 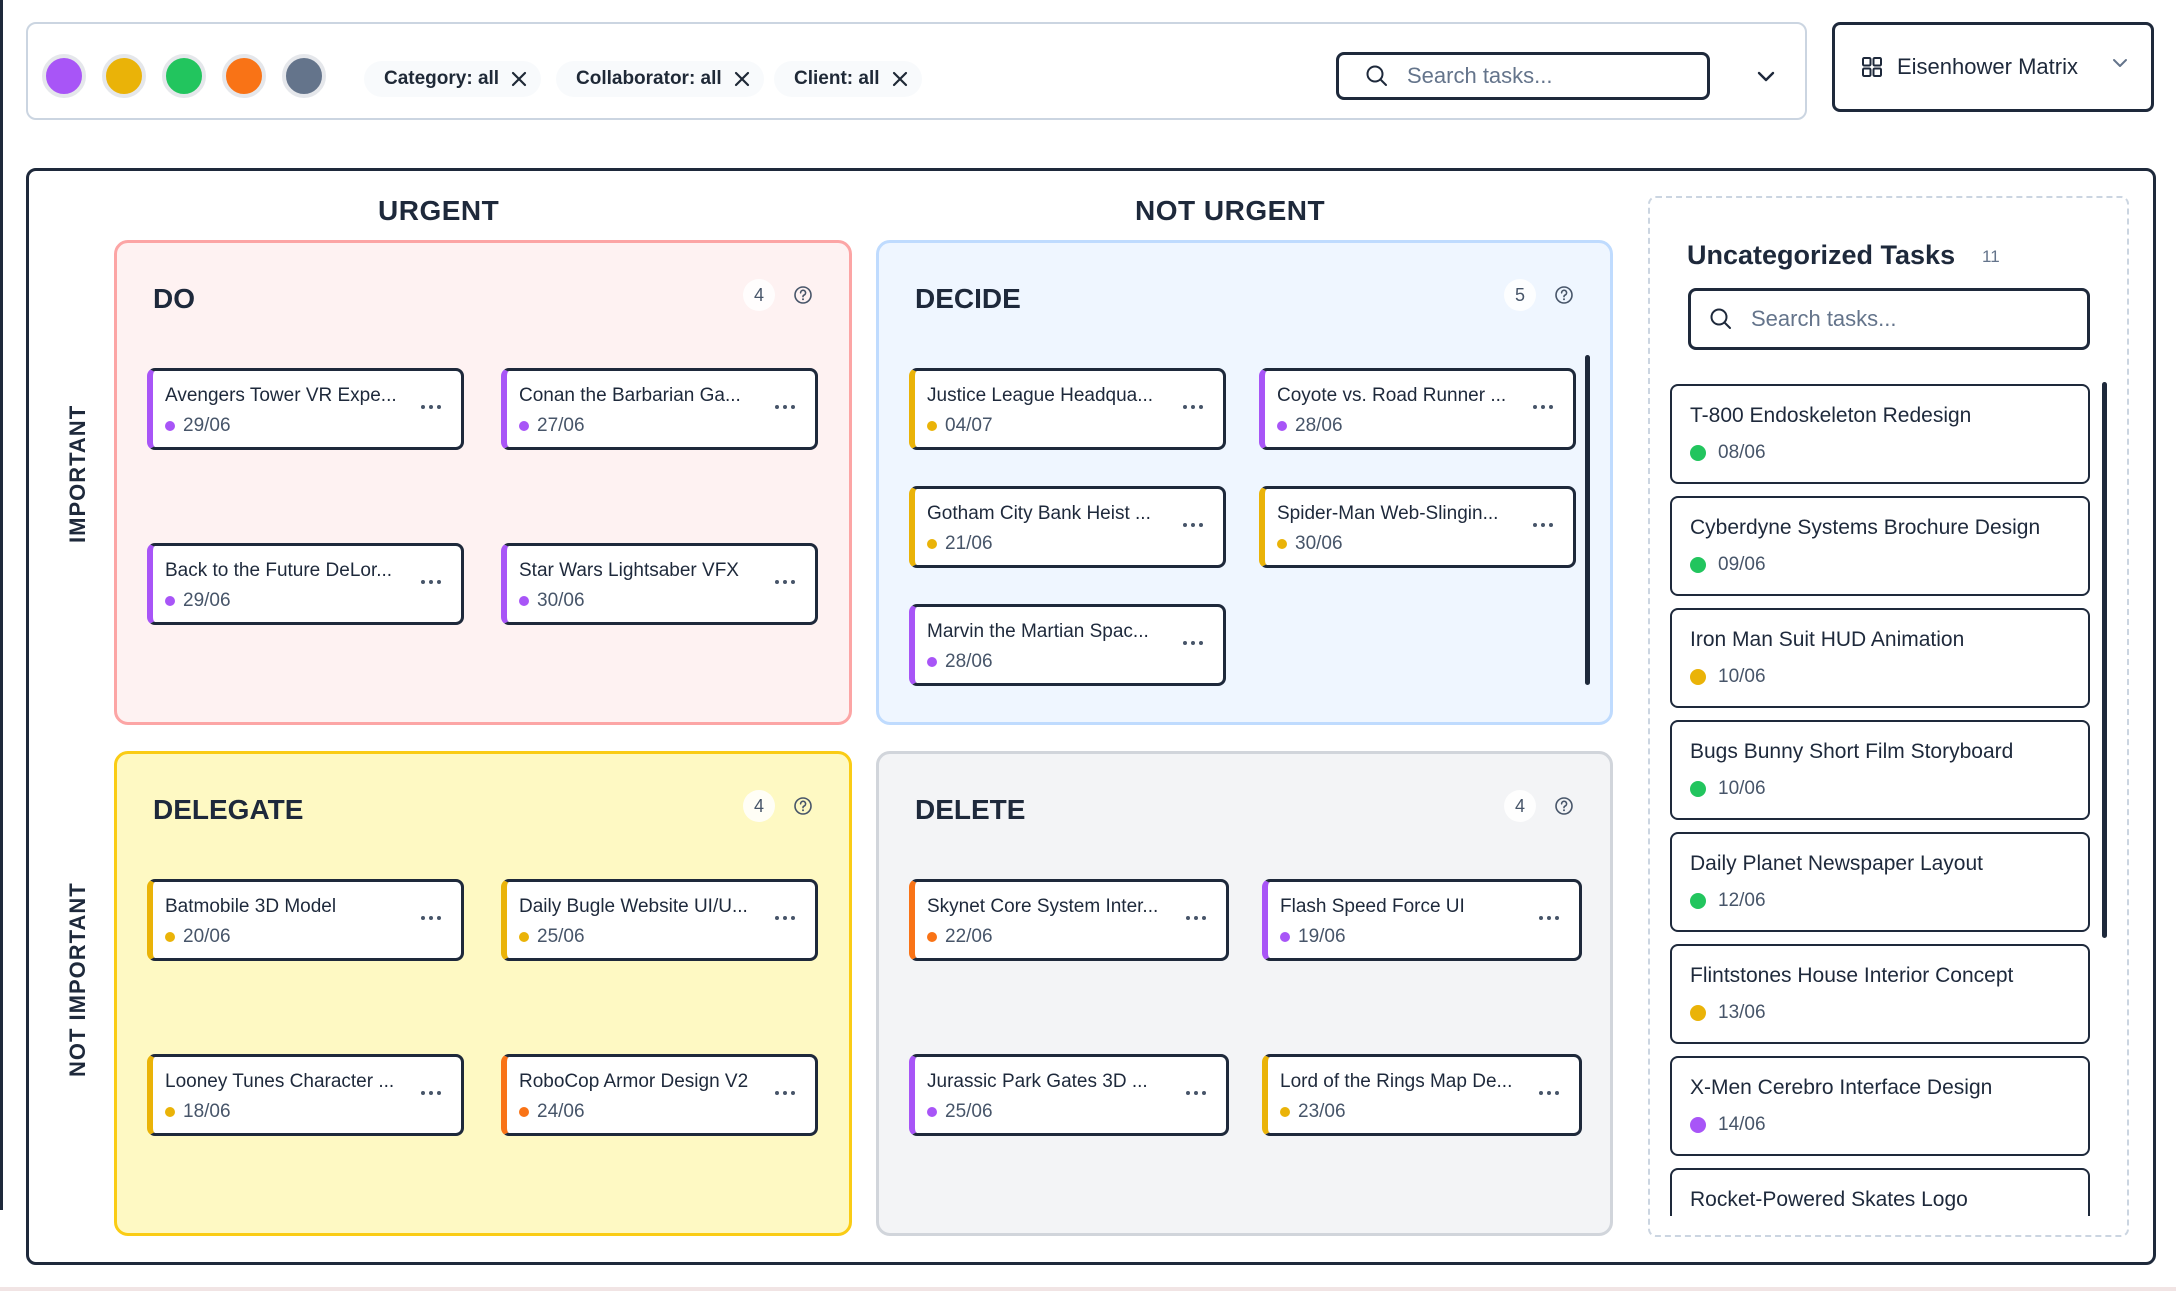 What do you see at coordinates (629, 570) in the screenshot?
I see `task-title: Star Wars Lightsaber VFX` at bounding box center [629, 570].